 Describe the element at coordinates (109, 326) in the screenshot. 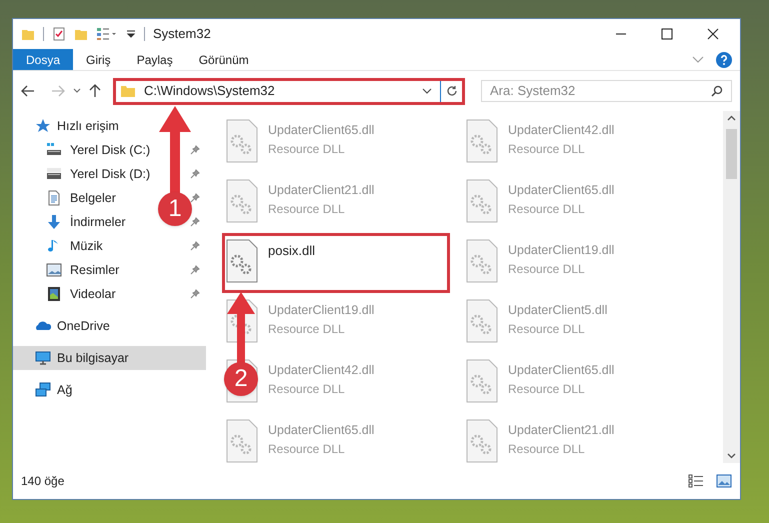

I see `nav-item: OneDrive` at that location.